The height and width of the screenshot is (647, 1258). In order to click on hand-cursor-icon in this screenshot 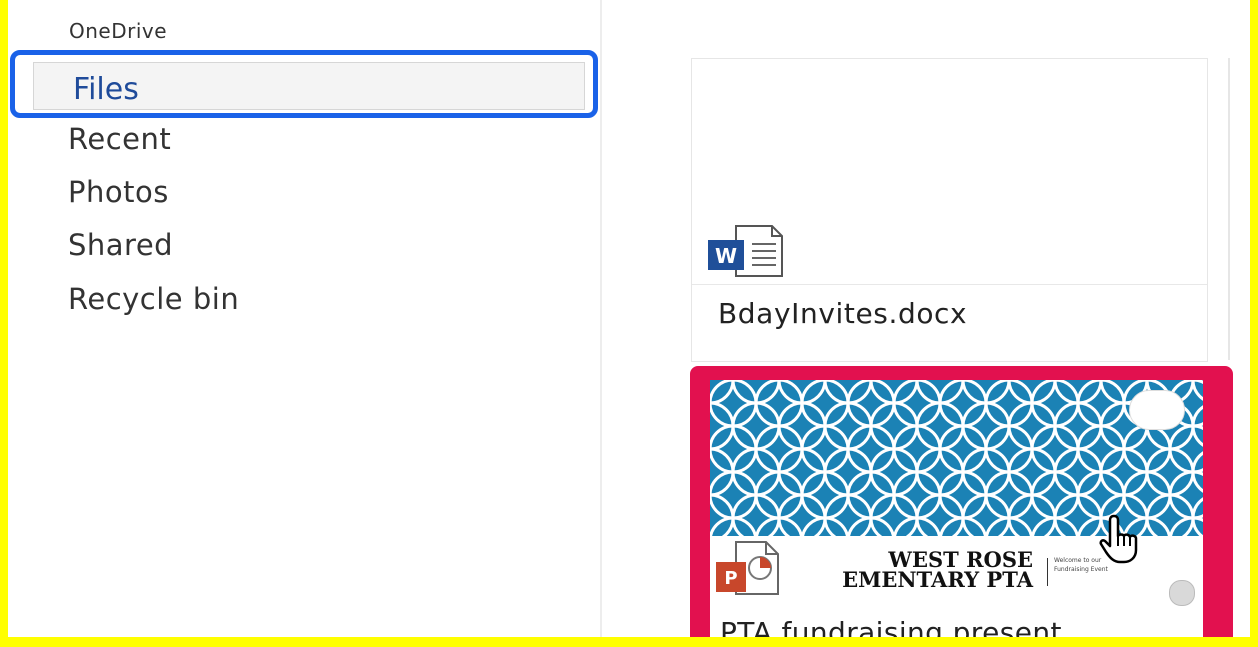, I will do `click(1118, 539)`.